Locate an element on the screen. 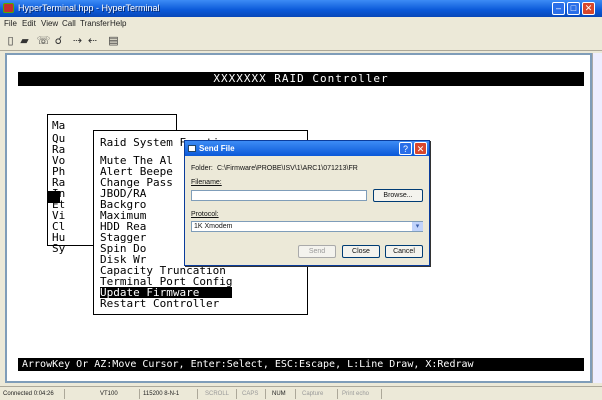  phone-icon: ☏ is located at coordinates (43, 41).